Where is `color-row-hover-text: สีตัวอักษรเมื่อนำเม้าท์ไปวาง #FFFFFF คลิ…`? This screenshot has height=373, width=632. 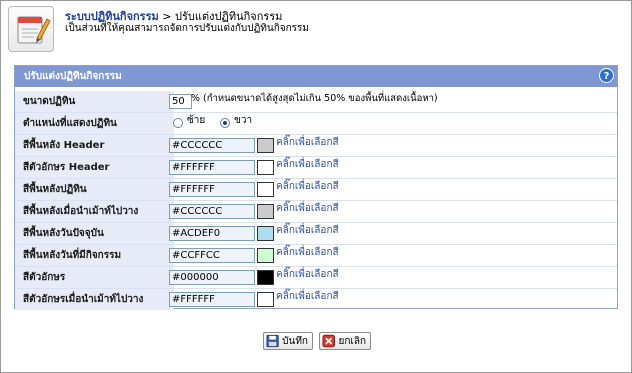
color-row-hover-text: สีตัวอักษรเมื่อนำเม้าท์ไปวาง #FFFFFF คลิ… is located at coordinates (316, 299).